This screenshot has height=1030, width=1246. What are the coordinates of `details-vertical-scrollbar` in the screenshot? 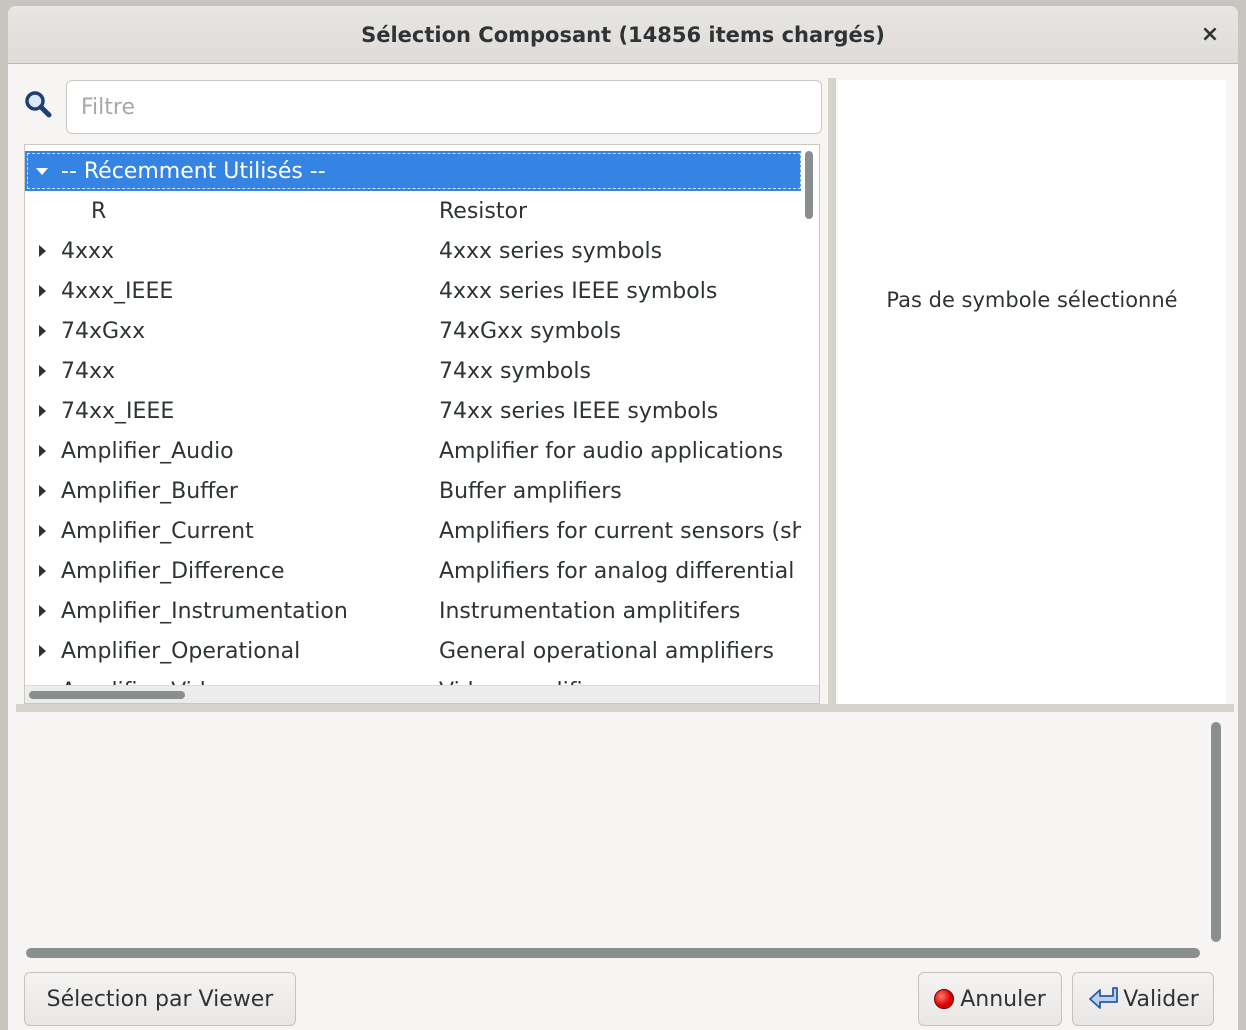 It's located at (1216, 832).